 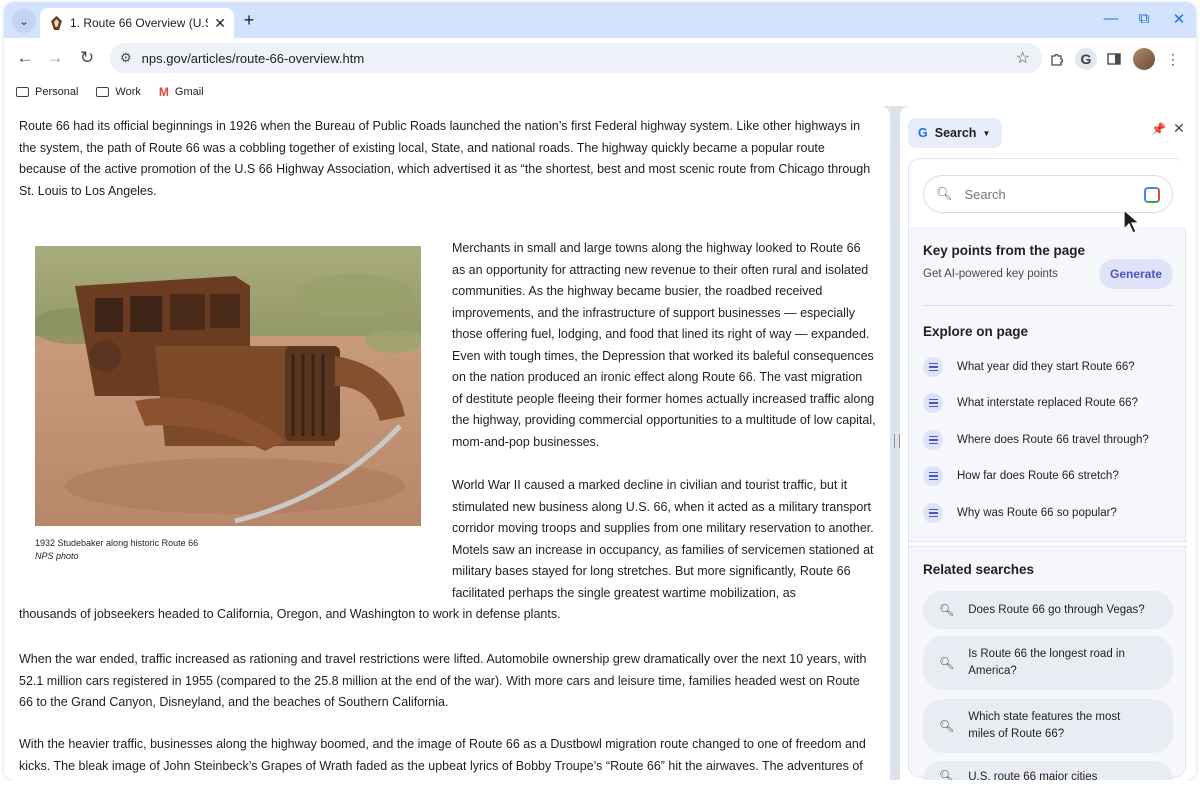 What do you see at coordinates (1023, 58) in the screenshot?
I see `bookmark-star-icon: ☆` at bounding box center [1023, 58].